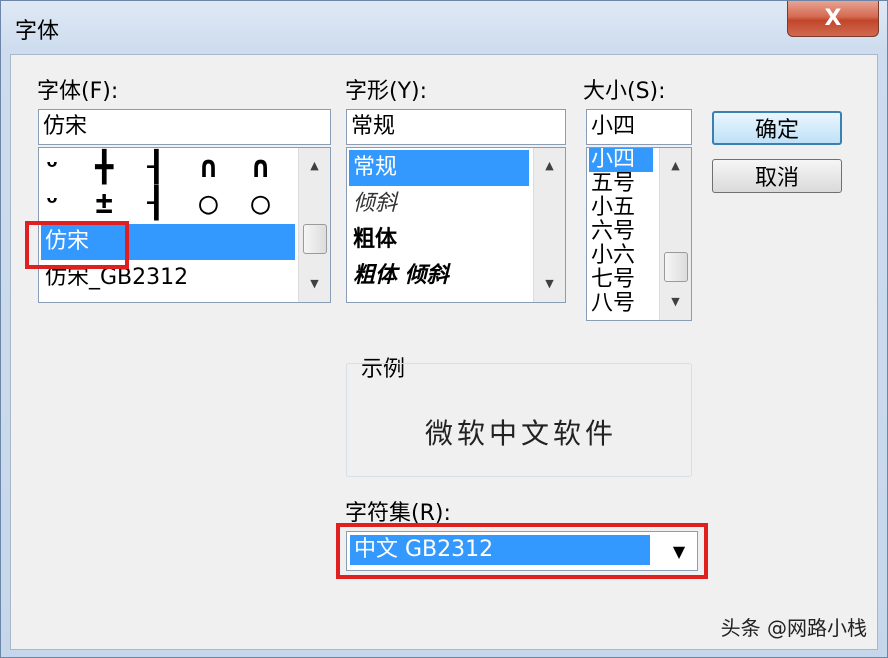 This screenshot has height=658, width=888. What do you see at coordinates (37, 31) in the screenshot?
I see `window-title: 字体` at bounding box center [37, 31].